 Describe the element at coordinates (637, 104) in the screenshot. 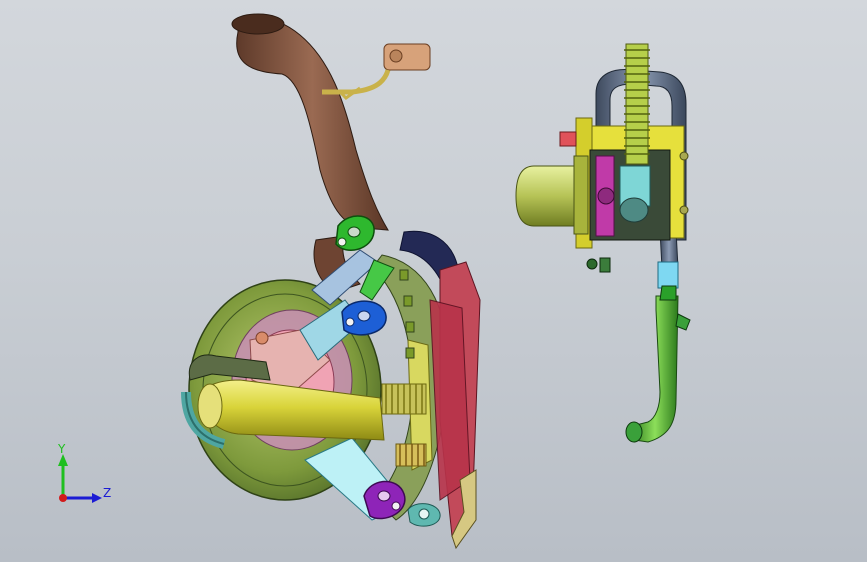

I see `vertical-spring` at that location.